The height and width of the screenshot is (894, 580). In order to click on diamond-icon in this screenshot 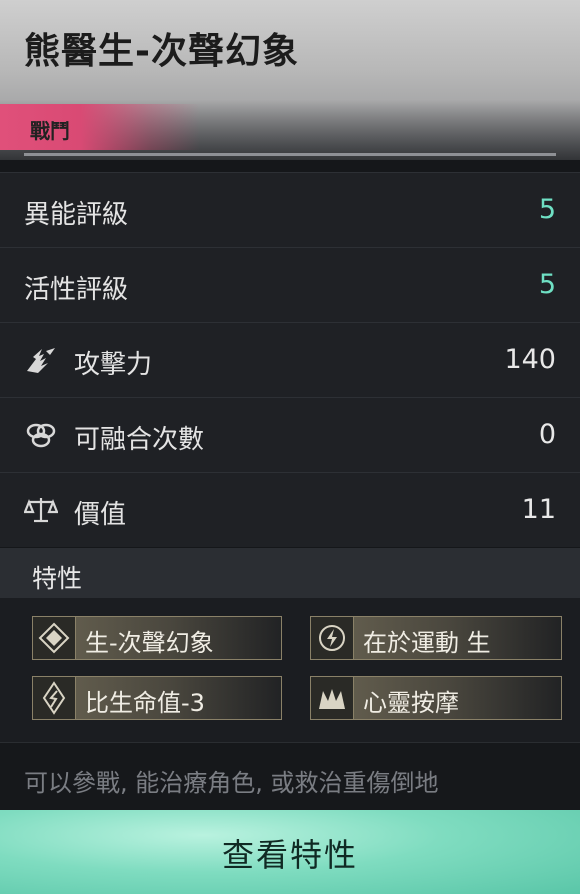, I will do `click(54, 638)`.